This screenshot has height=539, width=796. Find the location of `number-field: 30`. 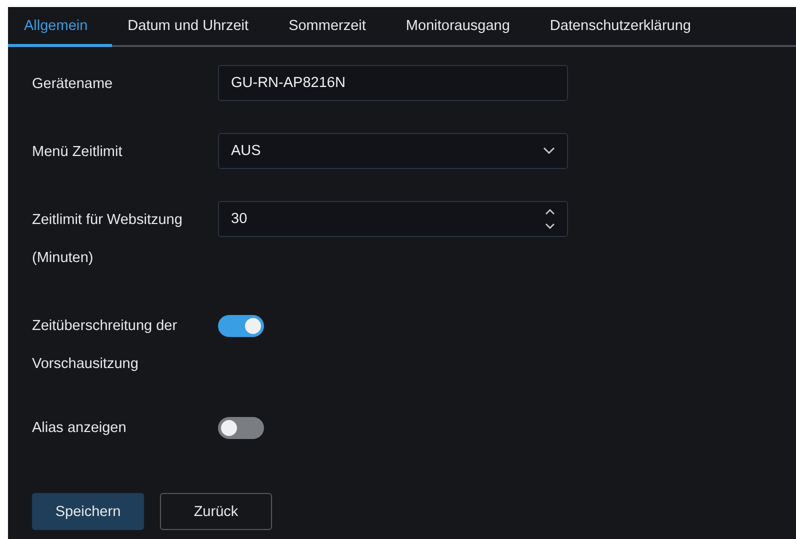

number-field: 30 is located at coordinates (393, 219).